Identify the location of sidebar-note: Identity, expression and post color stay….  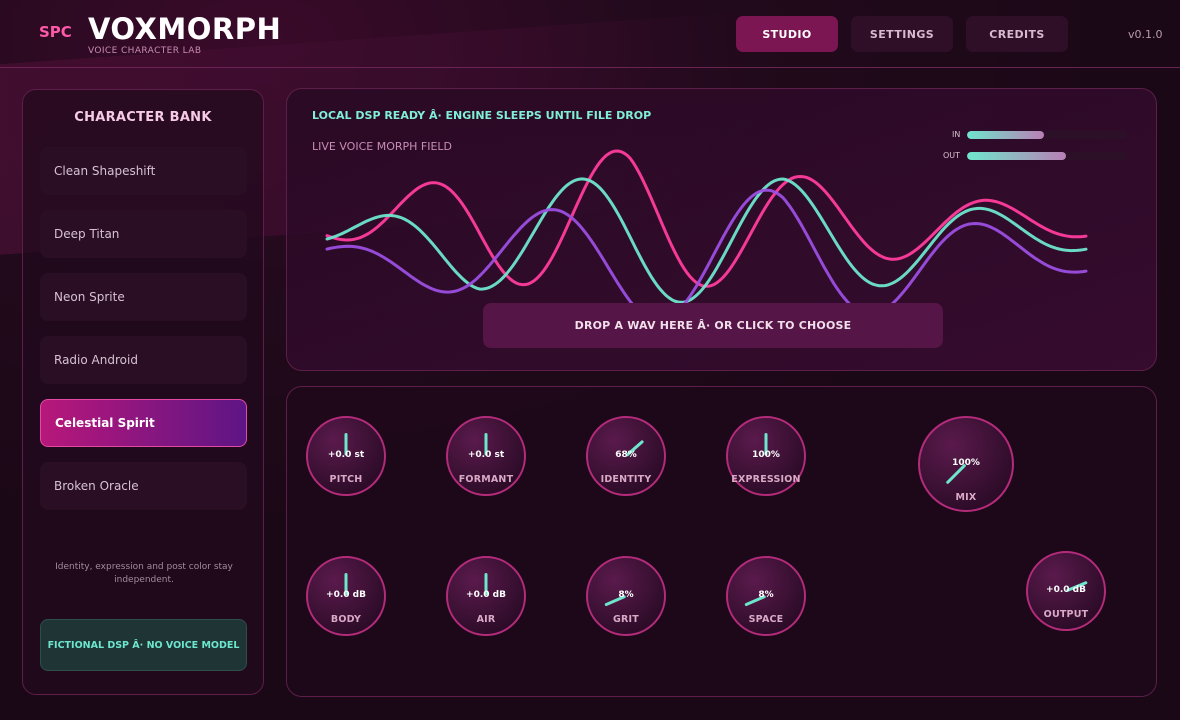
(144, 573).